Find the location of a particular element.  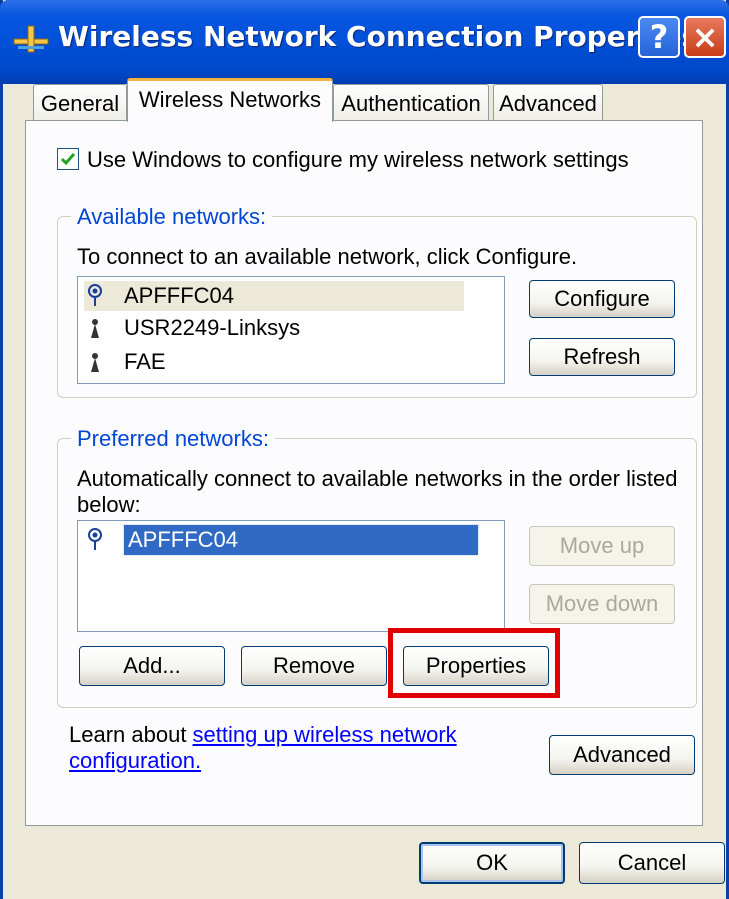

configure-button: Configure is located at coordinates (602, 299).